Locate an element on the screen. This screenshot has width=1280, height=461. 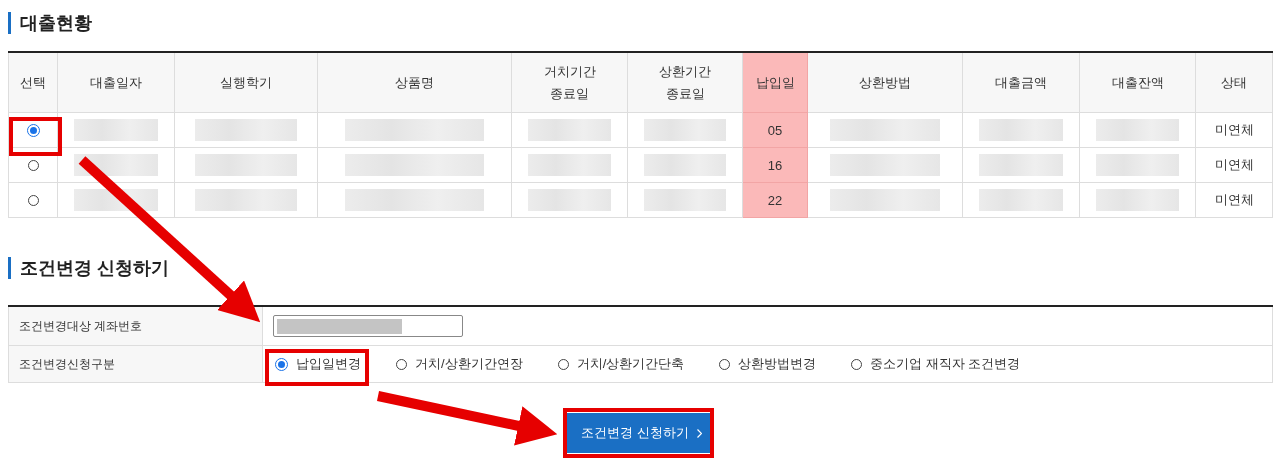
column-header: 상태 is located at coordinates (1234, 83).